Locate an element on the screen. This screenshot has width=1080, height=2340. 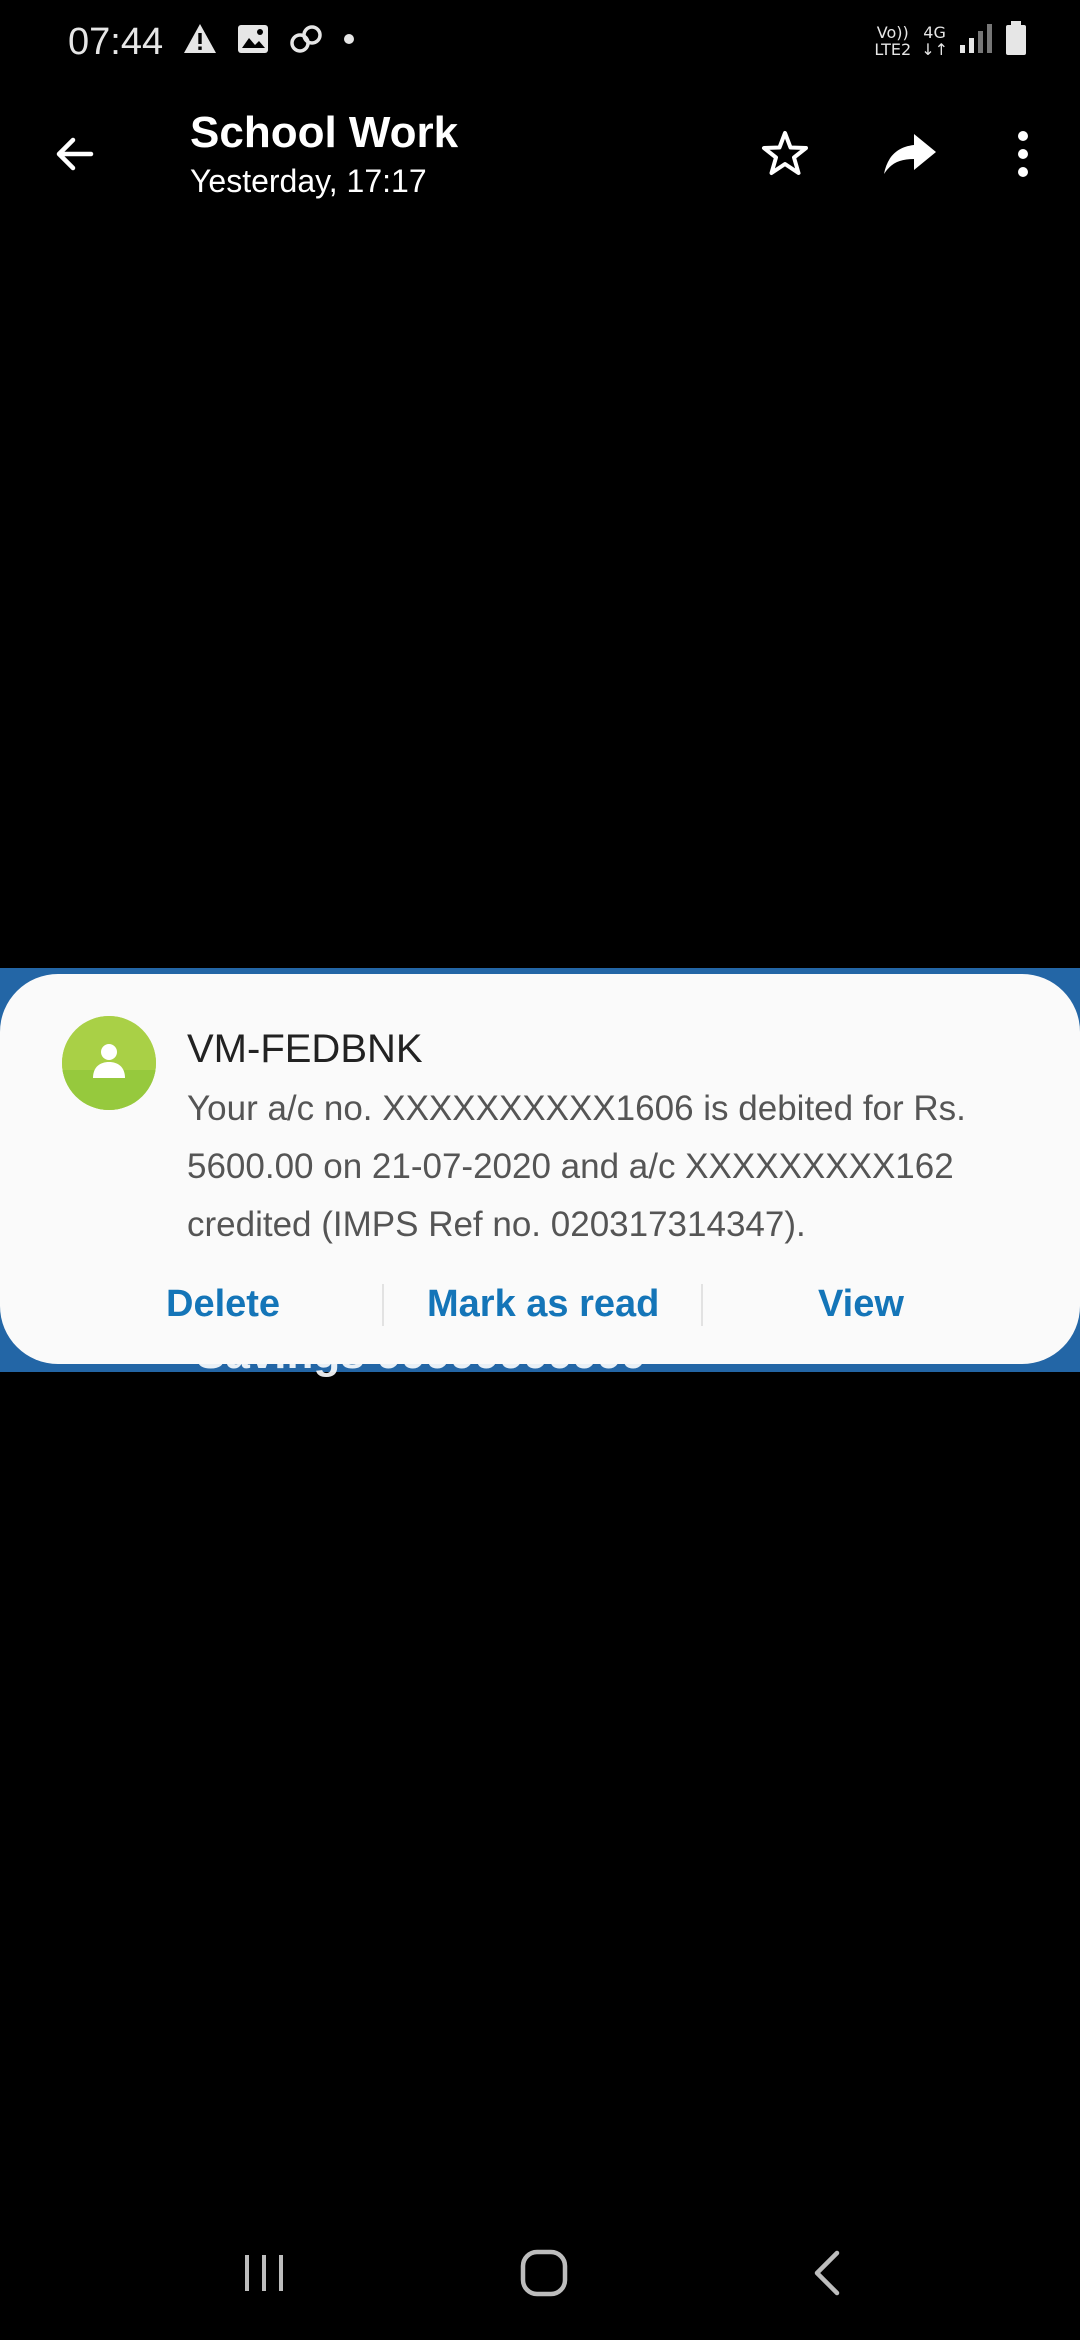
back-button is located at coordinates (75, 156).